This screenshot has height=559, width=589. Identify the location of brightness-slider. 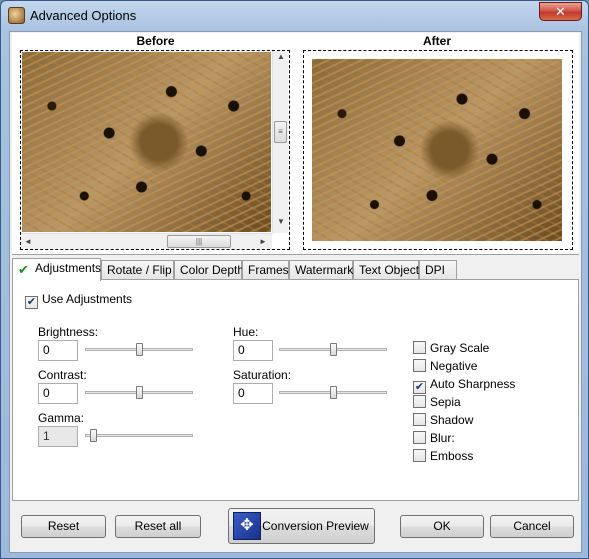
(139, 350).